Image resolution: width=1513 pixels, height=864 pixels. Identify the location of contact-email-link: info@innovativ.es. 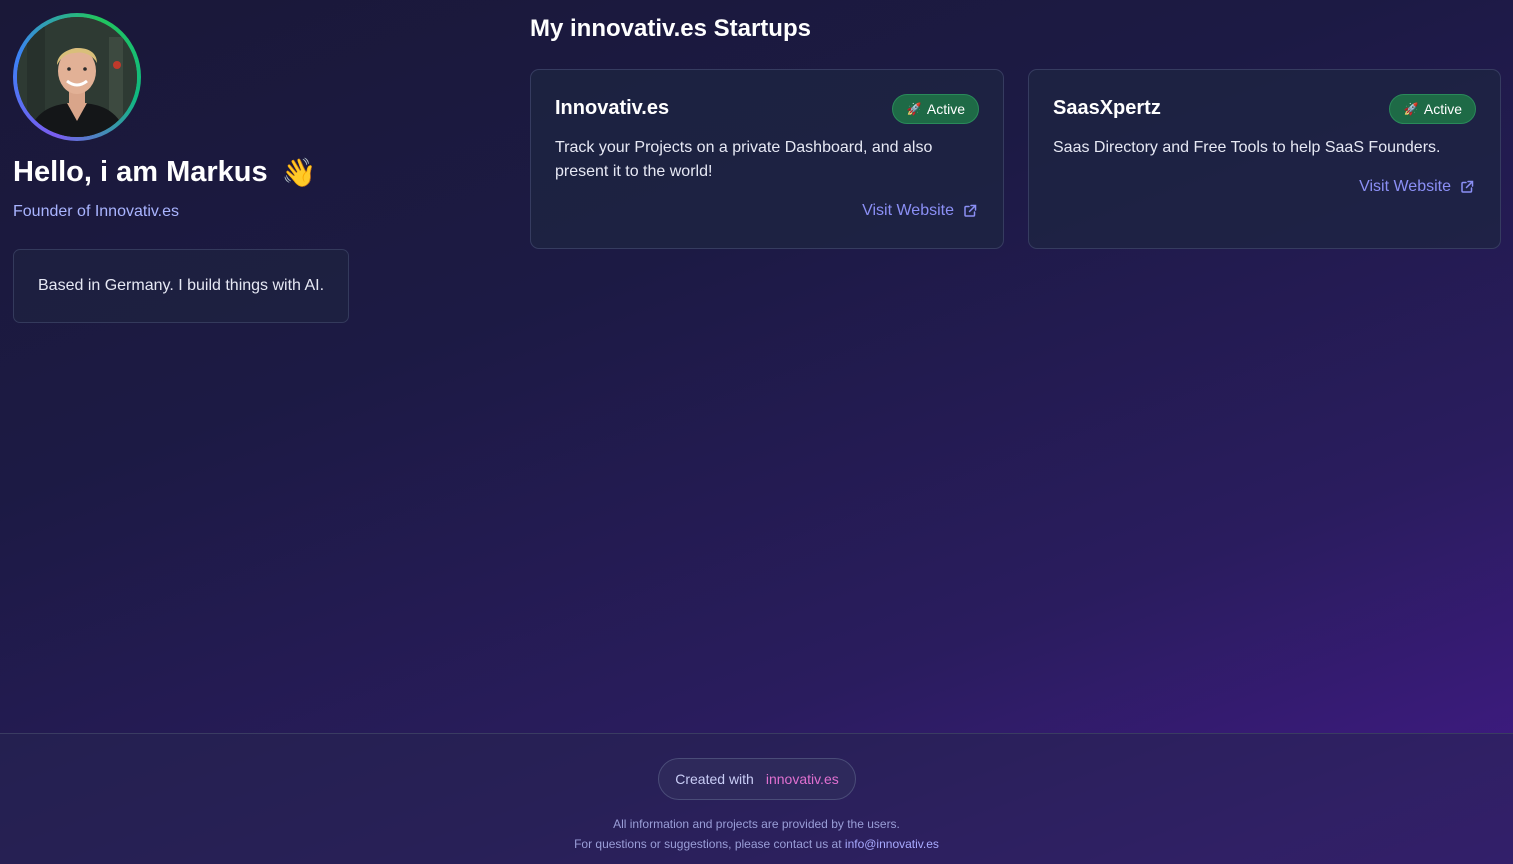
(892, 844).